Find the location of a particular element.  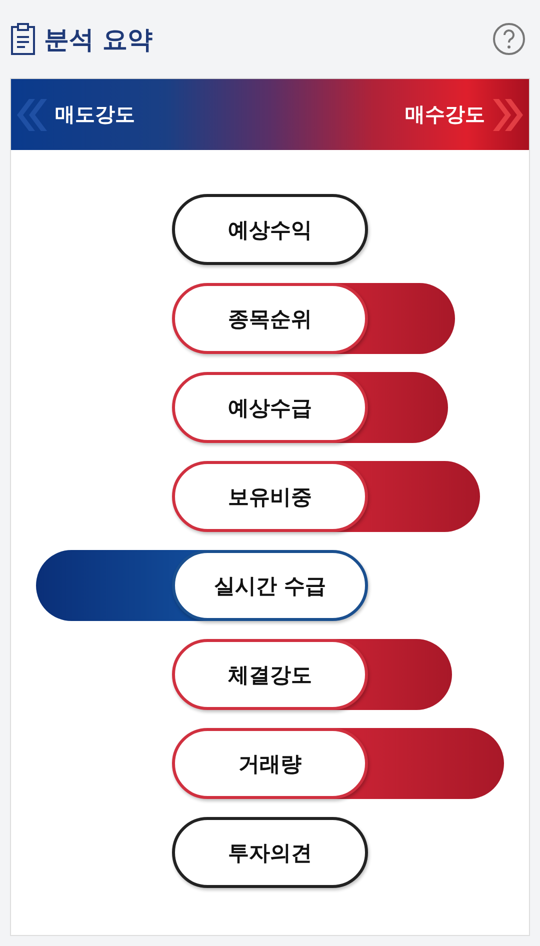

page-title: 분석 요약 is located at coordinates (98, 40).